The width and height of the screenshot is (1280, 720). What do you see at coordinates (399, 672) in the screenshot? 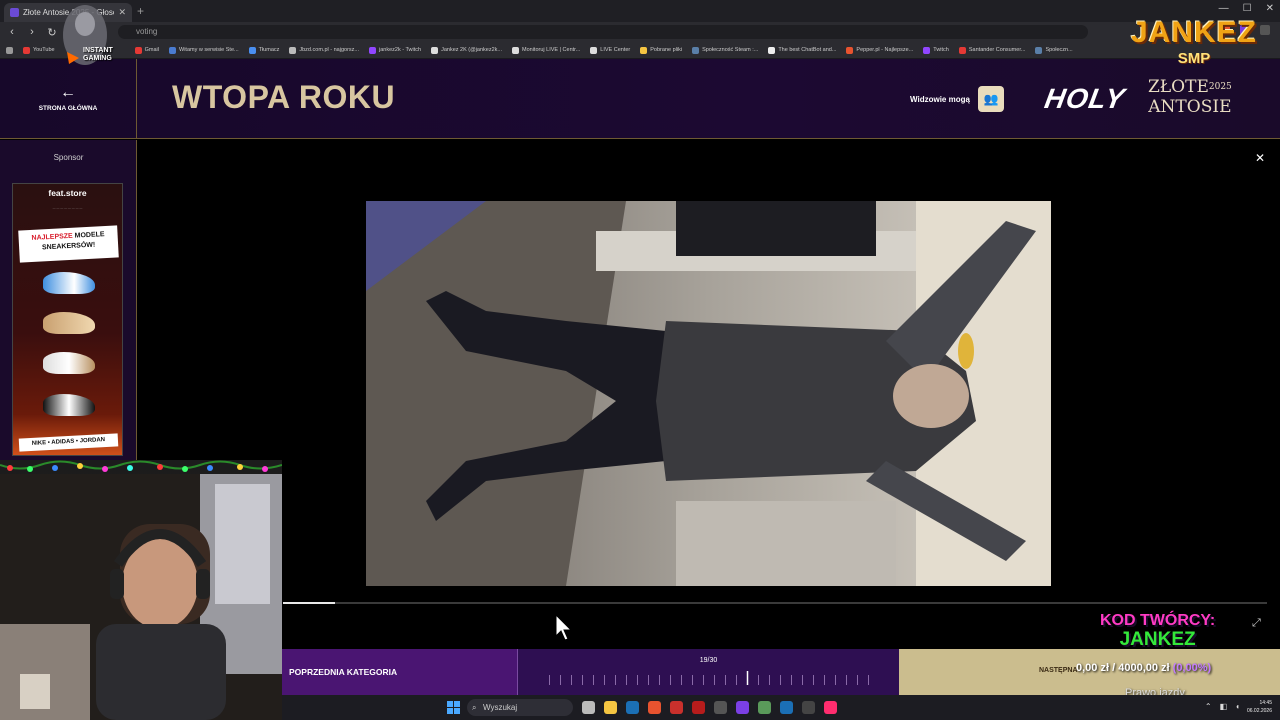
I see `previous-category-button: POPRZEDNIA KATEGORIA` at bounding box center [399, 672].